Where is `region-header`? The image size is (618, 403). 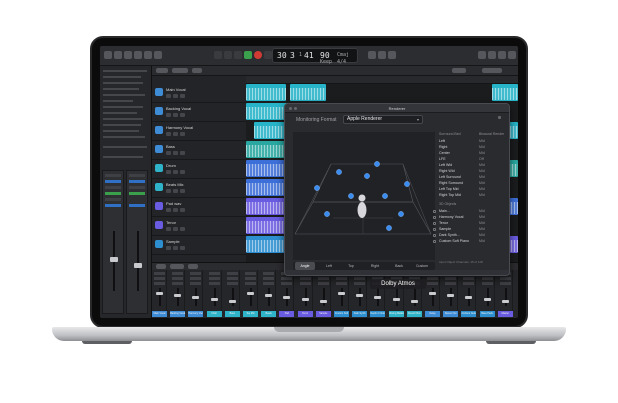 region-header is located at coordinates (125, 71).